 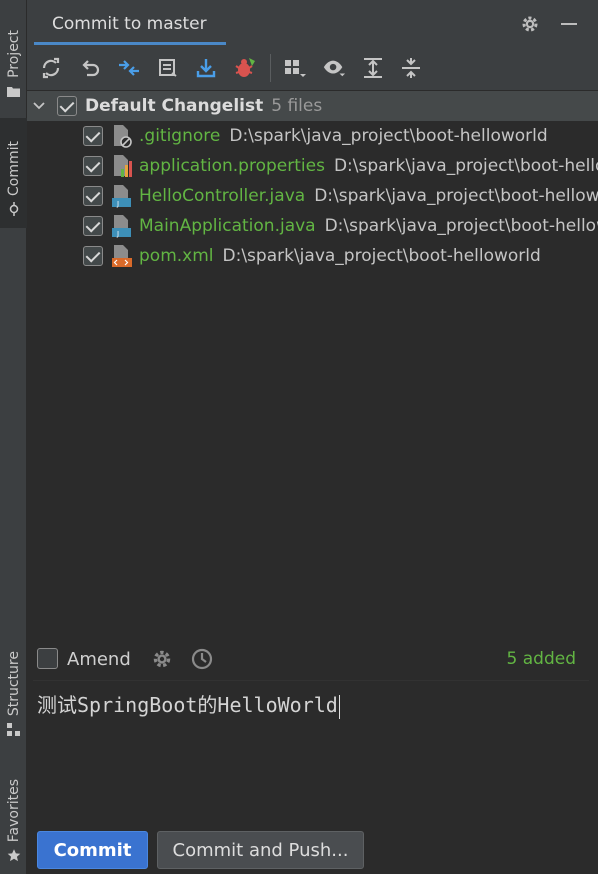 I want to click on text-caret, so click(x=339, y=706).